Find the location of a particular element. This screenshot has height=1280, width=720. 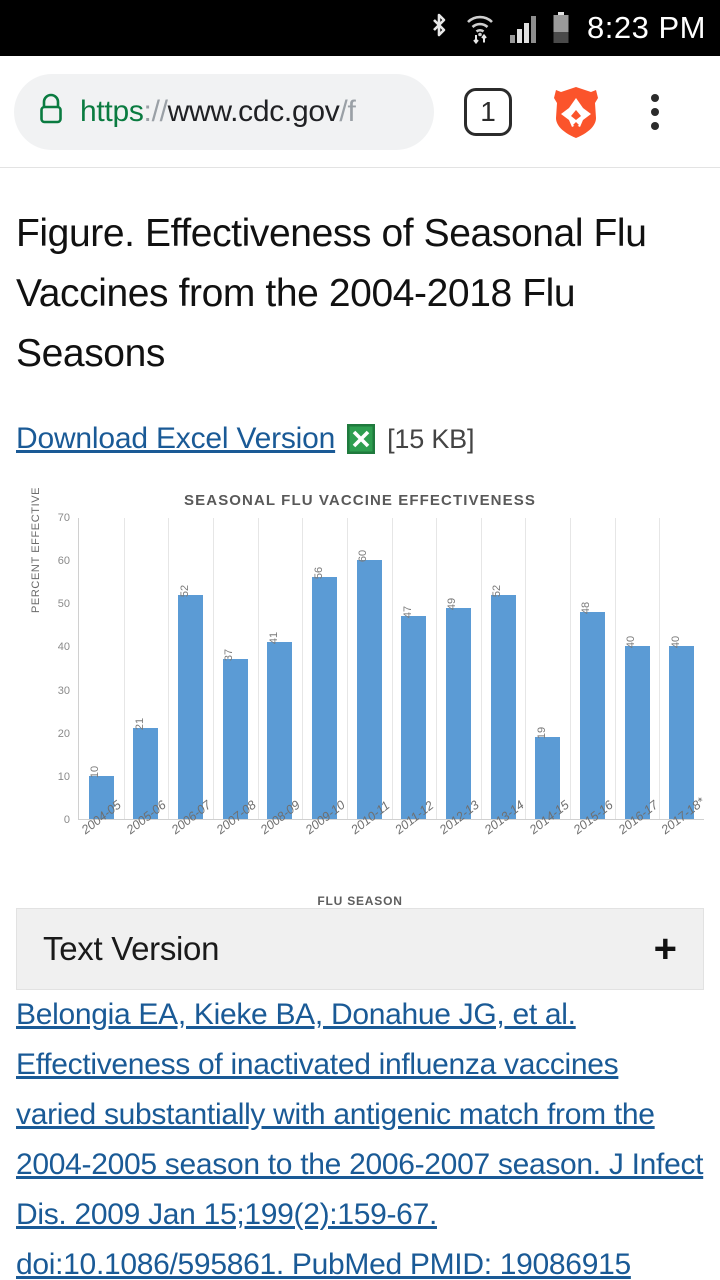

chart-x-tick-cell: 2017-18* is located at coordinates (682, 839).